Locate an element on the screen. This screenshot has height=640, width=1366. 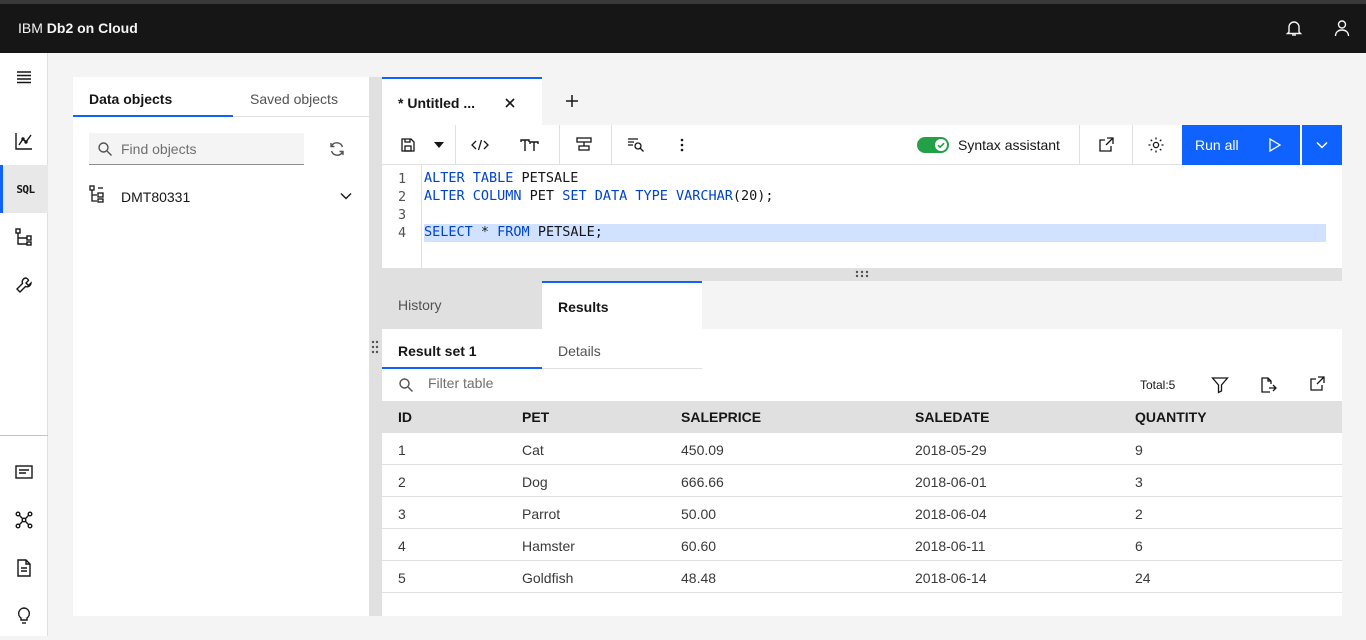
horizontal-splitter is located at coordinates (862, 274).